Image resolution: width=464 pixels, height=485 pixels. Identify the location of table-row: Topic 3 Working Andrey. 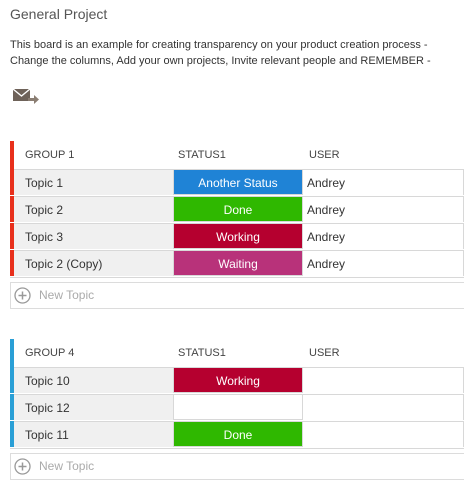
(237, 236).